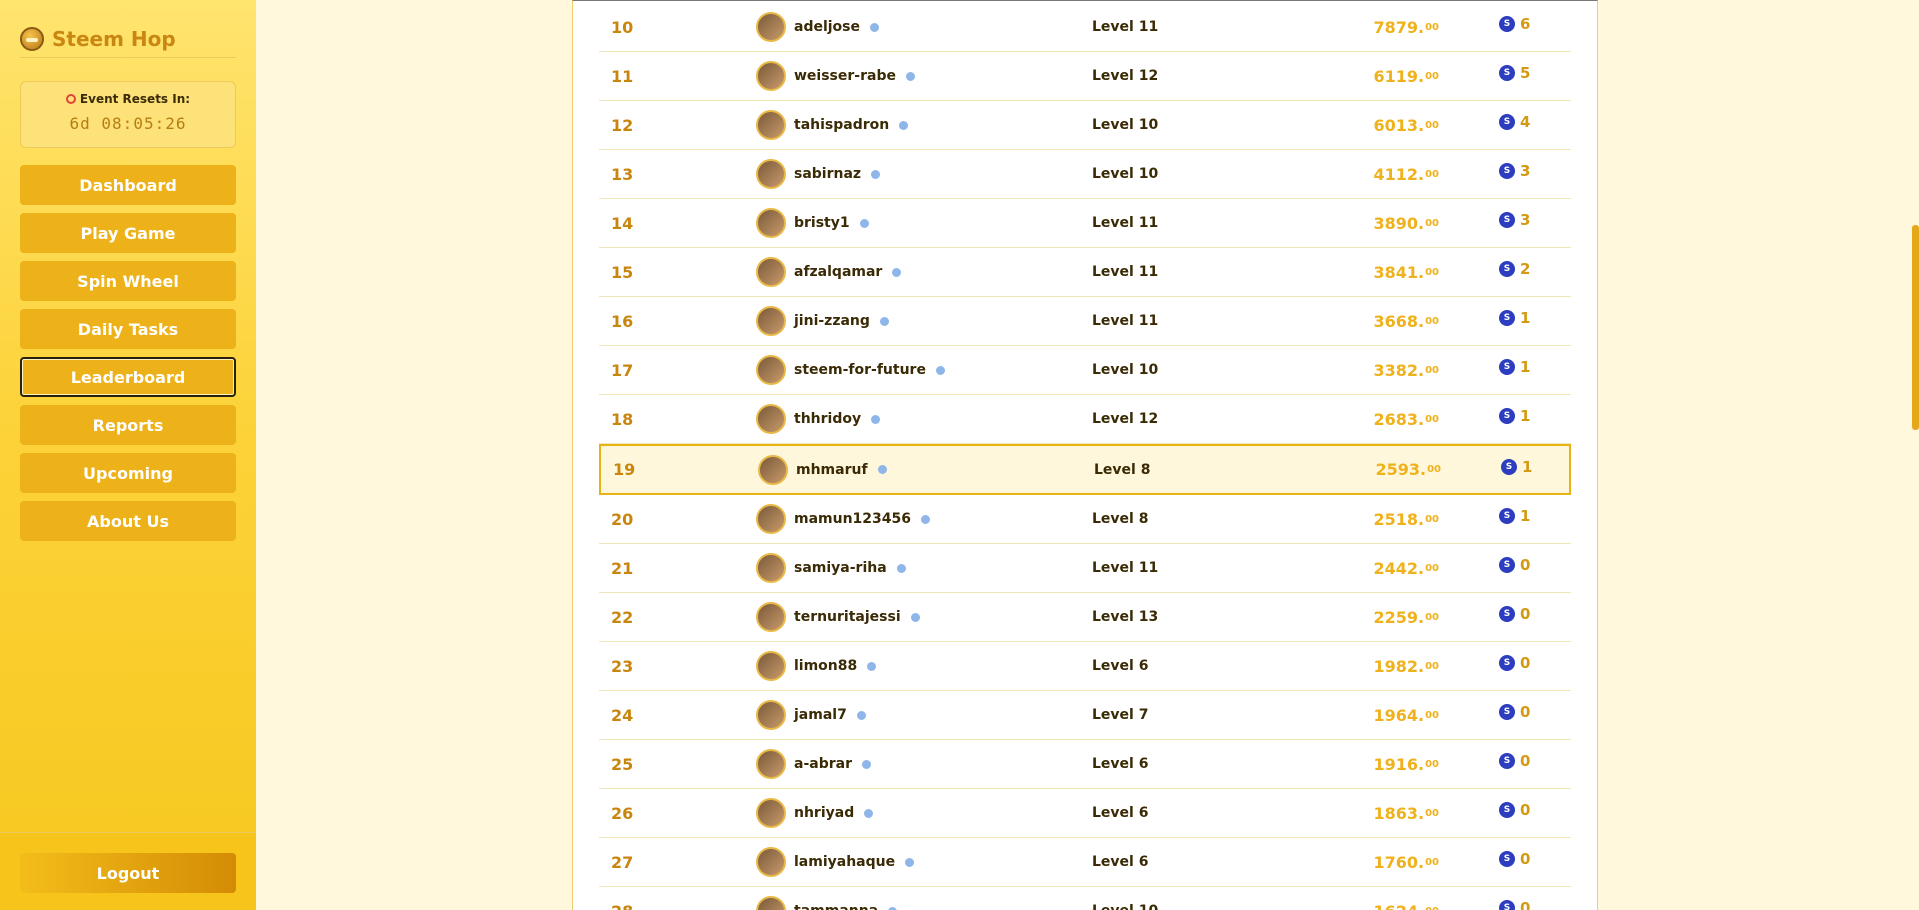  Describe the element at coordinates (1399, 617) in the screenshot. I see `points-value: 2259.` at that location.